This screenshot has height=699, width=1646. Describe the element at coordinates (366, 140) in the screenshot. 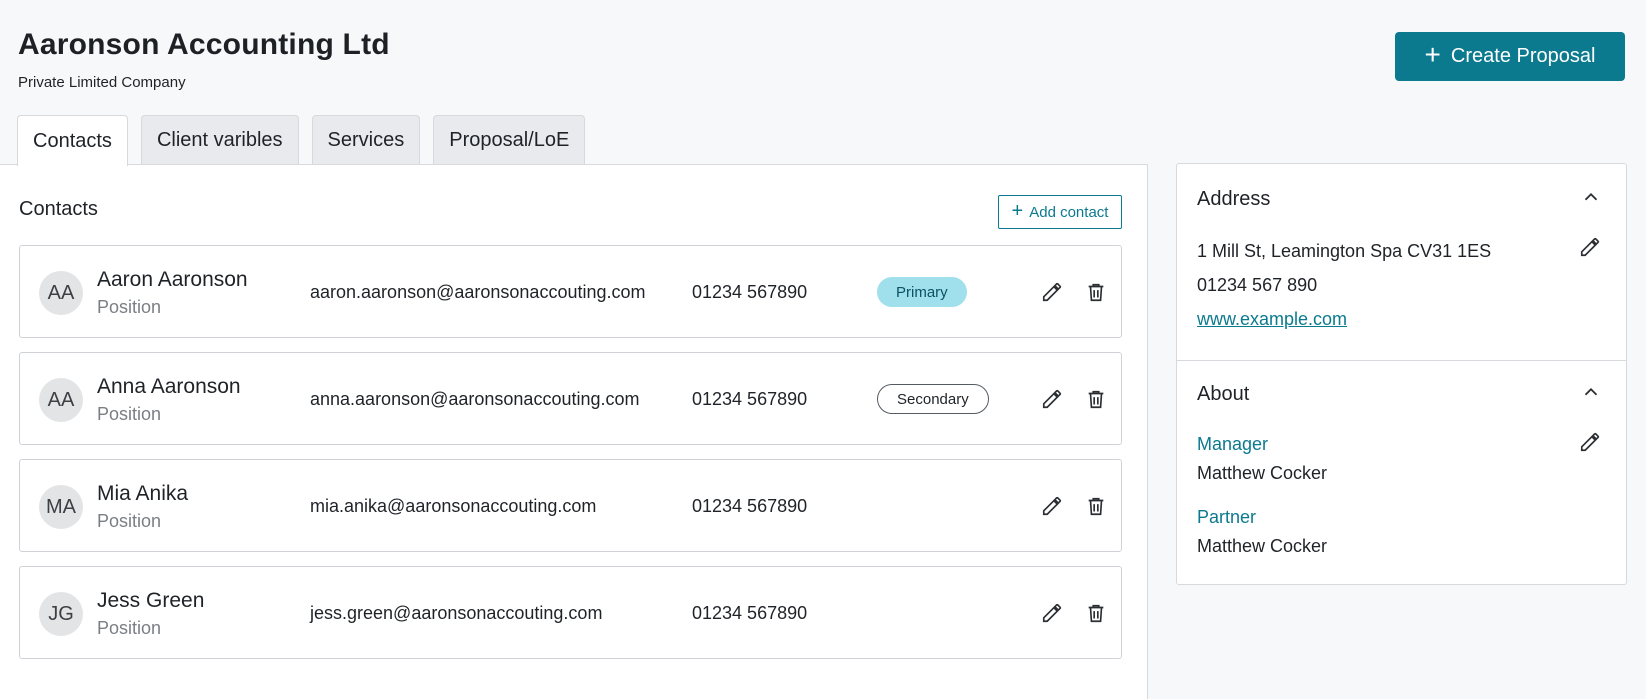

I see `tab-services: Services` at that location.